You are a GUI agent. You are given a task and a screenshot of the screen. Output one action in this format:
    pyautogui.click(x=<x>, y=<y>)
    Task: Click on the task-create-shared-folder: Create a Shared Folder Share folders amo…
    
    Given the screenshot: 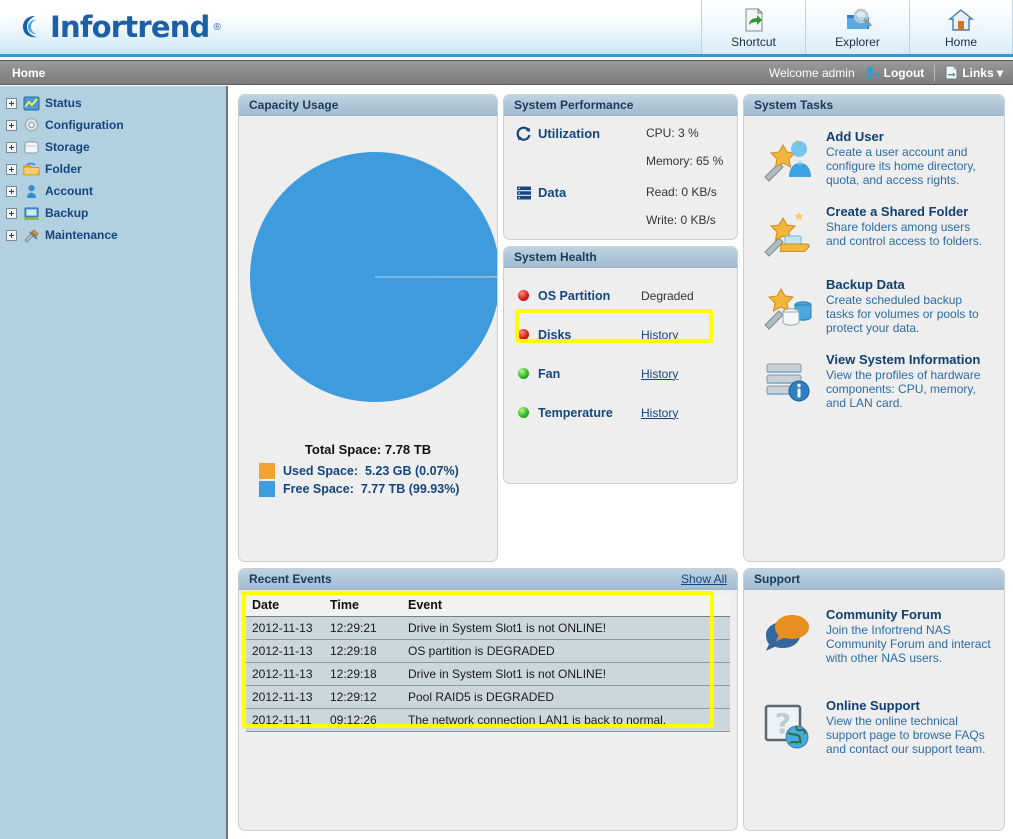 What is the action you would take?
    pyautogui.click(x=874, y=231)
    